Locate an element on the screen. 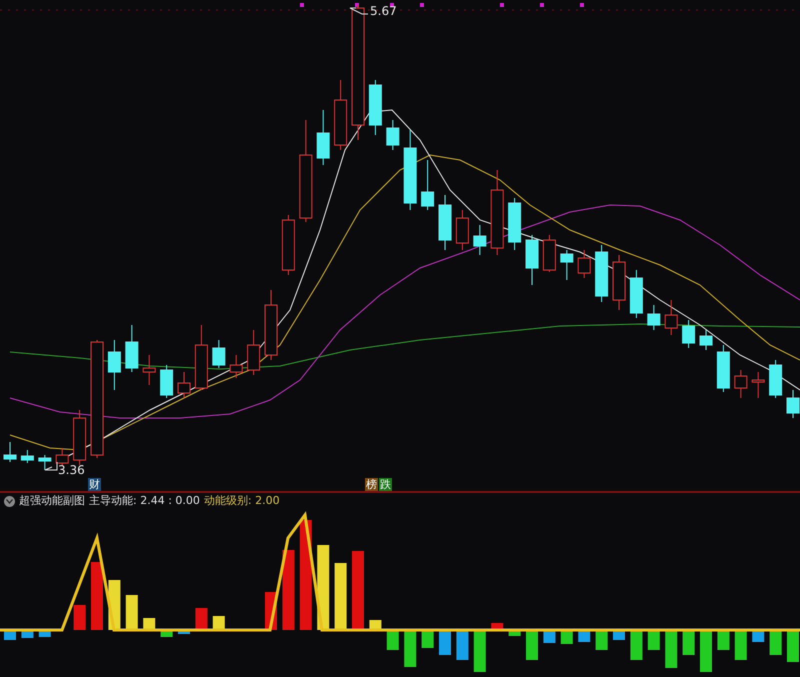  indicator-title: 超强动能副图 is located at coordinates (52, 501).